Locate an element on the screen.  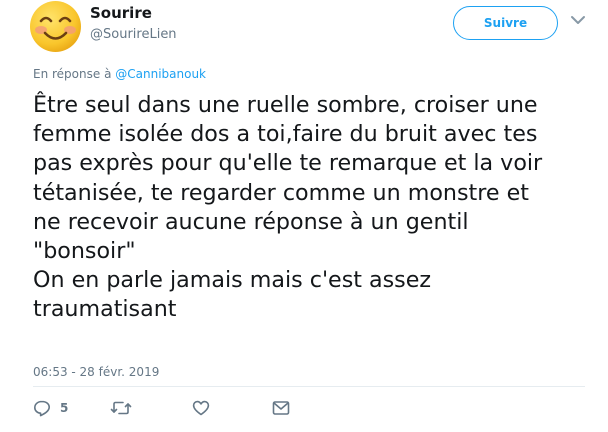
avatar is located at coordinates (55, 26).